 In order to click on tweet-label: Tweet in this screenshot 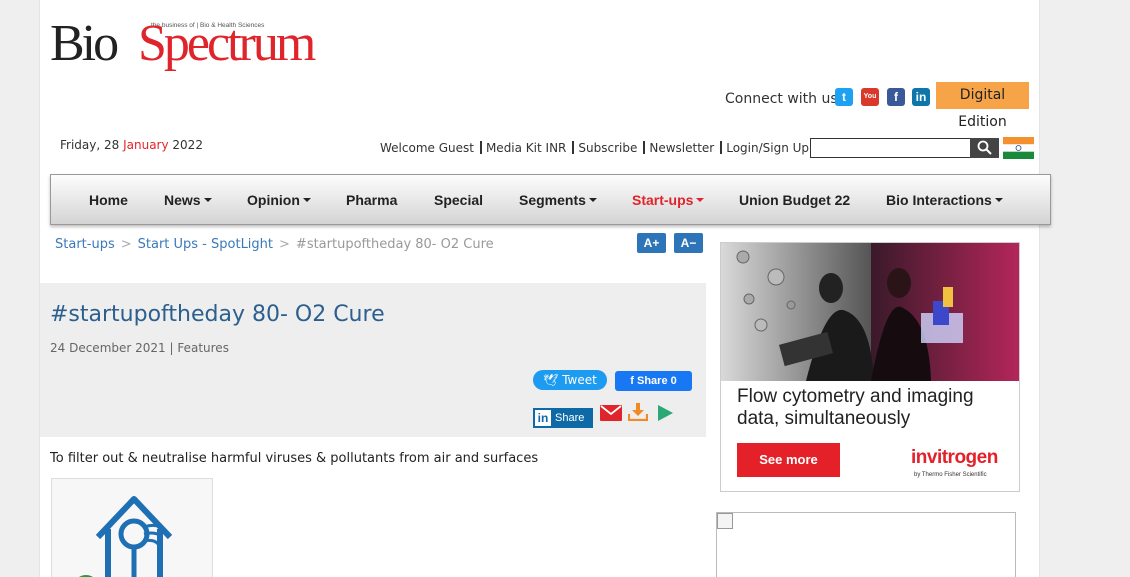, I will do `click(579, 380)`.